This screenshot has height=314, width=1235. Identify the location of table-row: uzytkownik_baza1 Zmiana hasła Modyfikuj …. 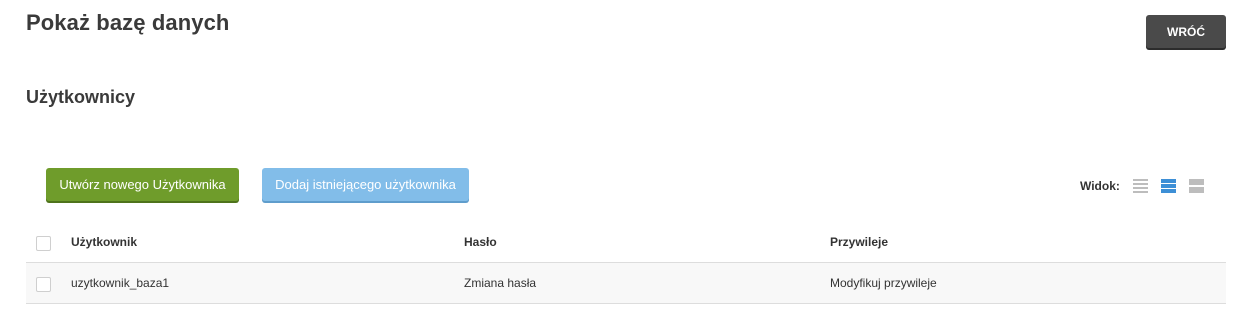
(626, 283).